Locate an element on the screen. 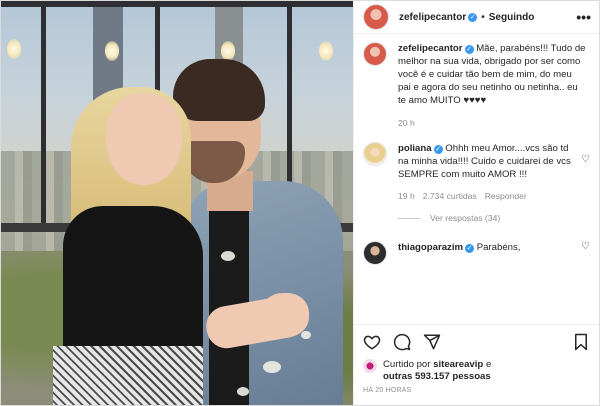  post-header: zefelipecantor ✓ • Seguindo ••• is located at coordinates (476, 17).